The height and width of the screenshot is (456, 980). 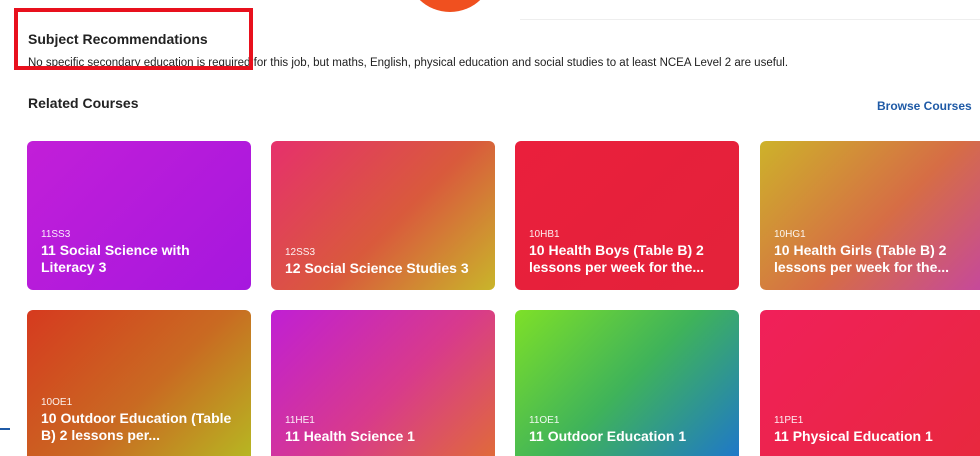 What do you see at coordinates (133, 39) in the screenshot?
I see `highlight-box` at bounding box center [133, 39].